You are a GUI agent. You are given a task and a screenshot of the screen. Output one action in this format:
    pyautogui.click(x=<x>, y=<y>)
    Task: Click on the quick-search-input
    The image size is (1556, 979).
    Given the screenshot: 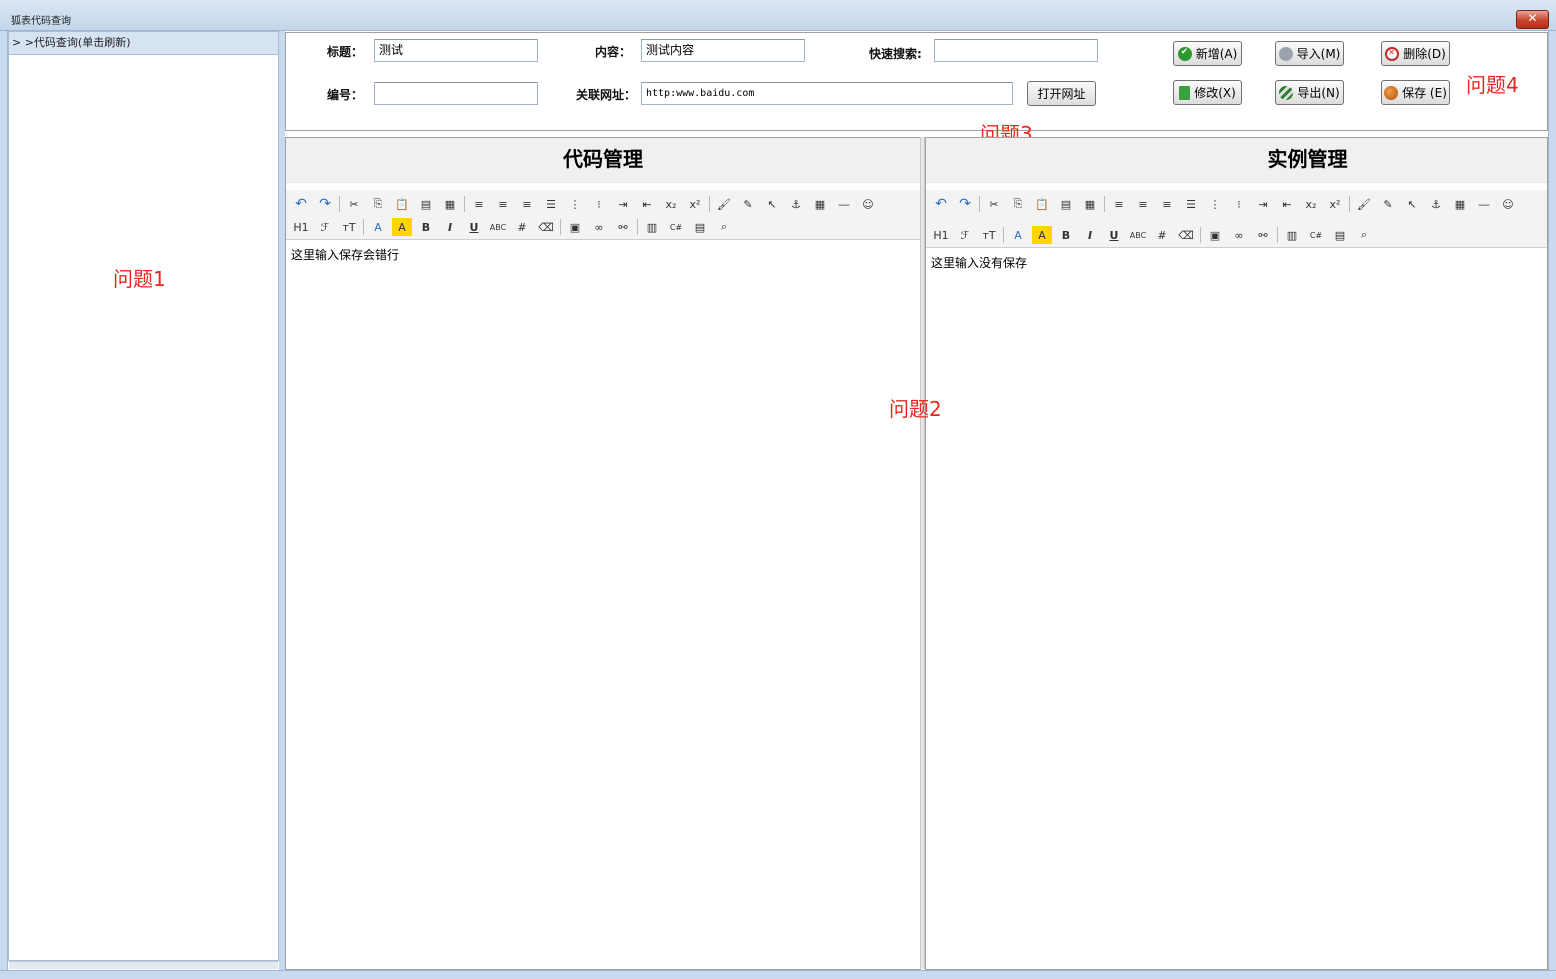 What is the action you would take?
    pyautogui.click(x=1016, y=50)
    